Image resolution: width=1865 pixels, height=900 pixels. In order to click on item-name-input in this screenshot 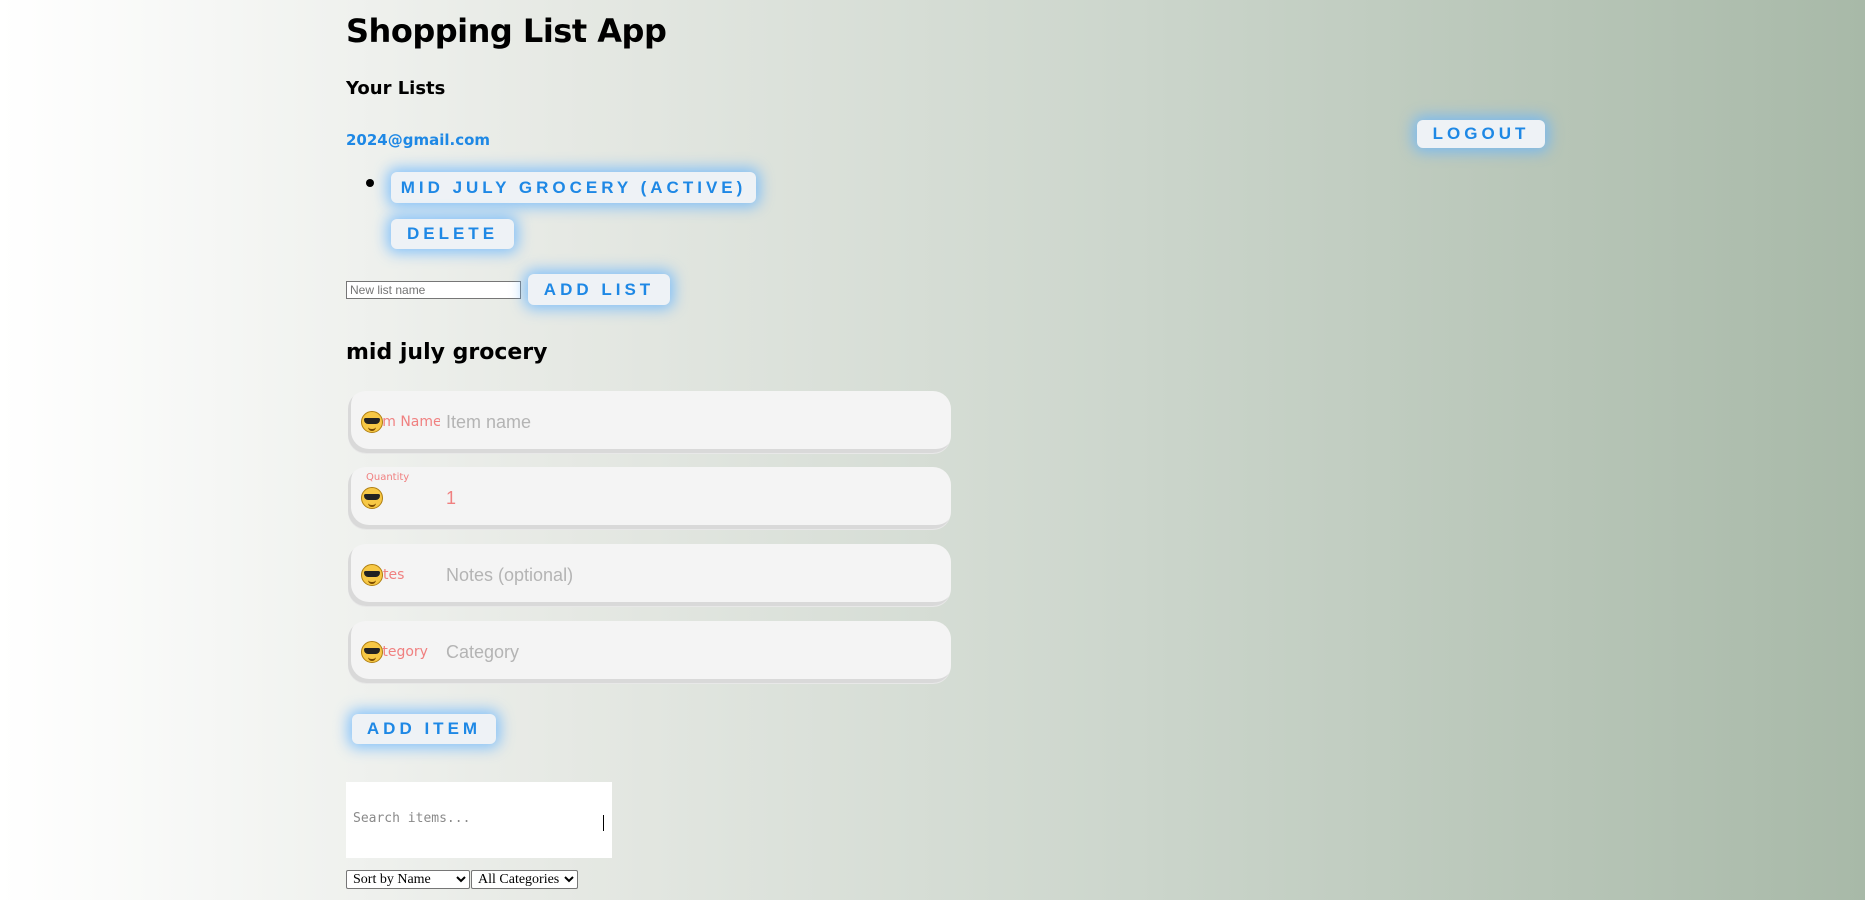, I will do `click(686, 422)`.